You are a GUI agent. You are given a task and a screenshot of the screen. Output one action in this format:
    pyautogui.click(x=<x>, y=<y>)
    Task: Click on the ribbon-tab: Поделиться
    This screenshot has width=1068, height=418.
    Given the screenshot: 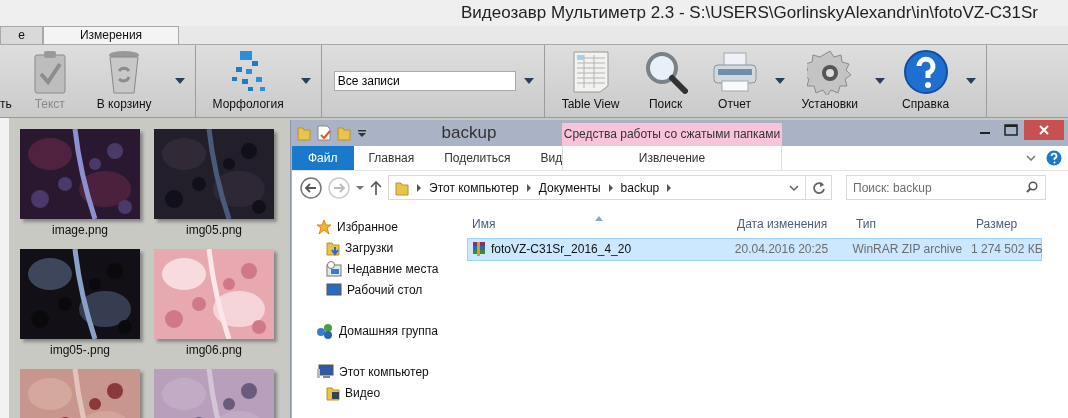 What is the action you would take?
    pyautogui.click(x=477, y=157)
    